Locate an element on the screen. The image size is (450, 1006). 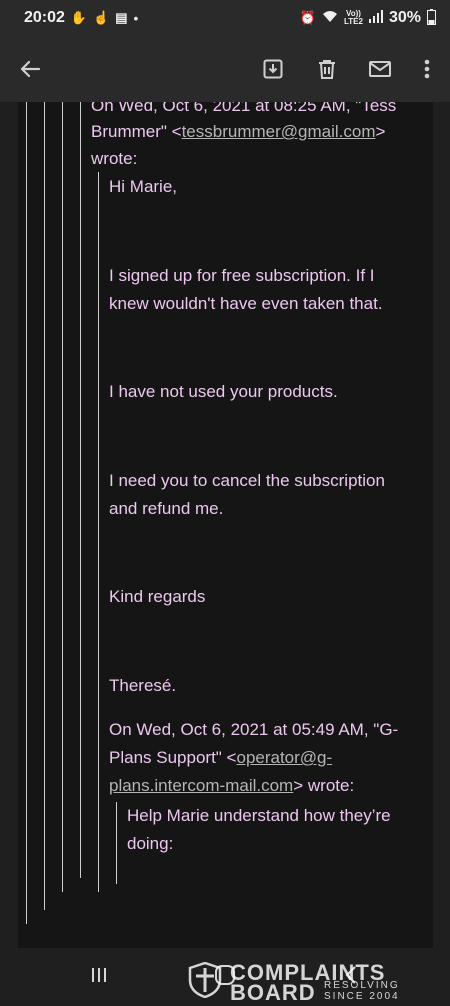
archive-icon is located at coordinates (273, 69).